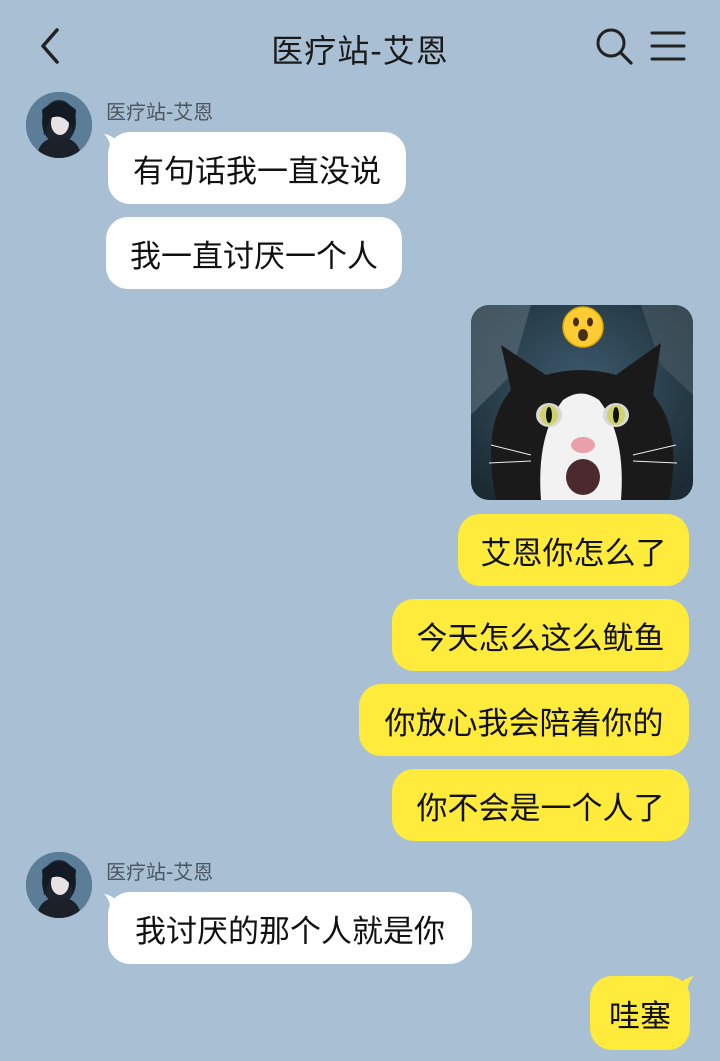 This screenshot has height=1061, width=720. What do you see at coordinates (257, 171) in the screenshot?
I see `message-text: 有句话我一直没说` at bounding box center [257, 171].